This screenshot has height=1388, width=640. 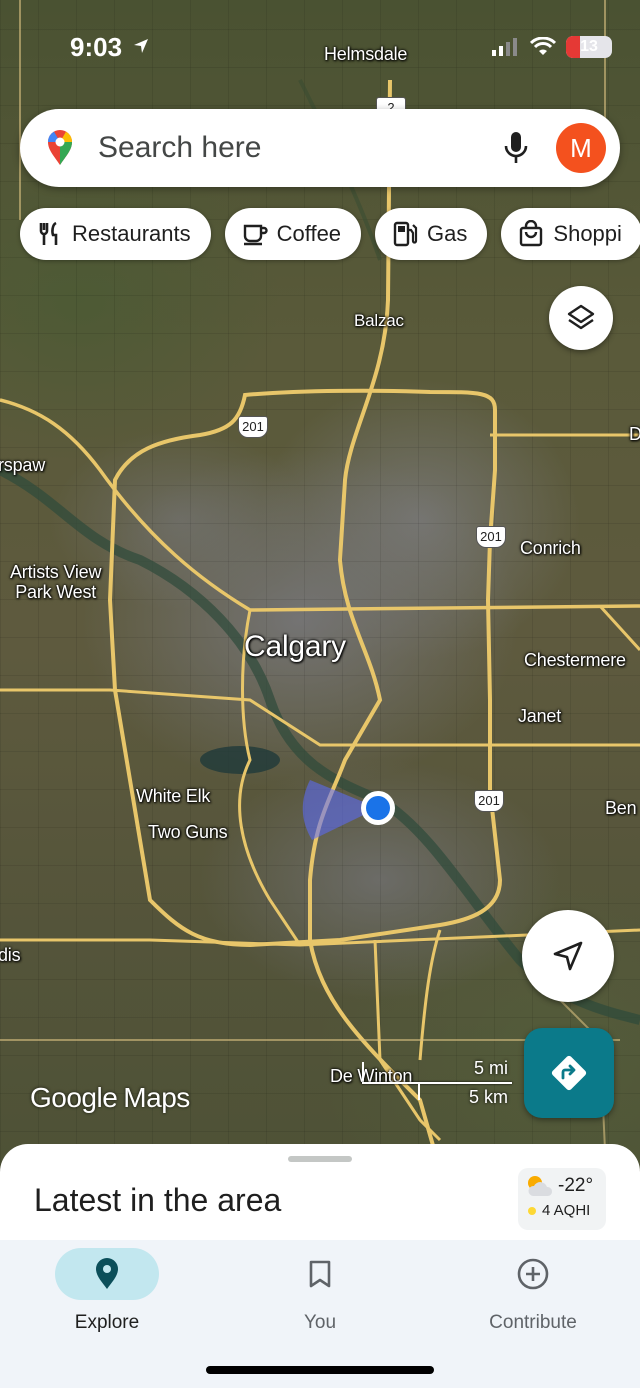 I want to click on map-label-two-guns: Two Guns, so click(x=188, y=832).